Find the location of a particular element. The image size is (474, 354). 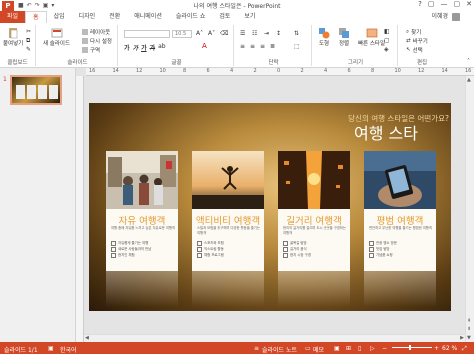

avatar is located at coordinates (456, 17).